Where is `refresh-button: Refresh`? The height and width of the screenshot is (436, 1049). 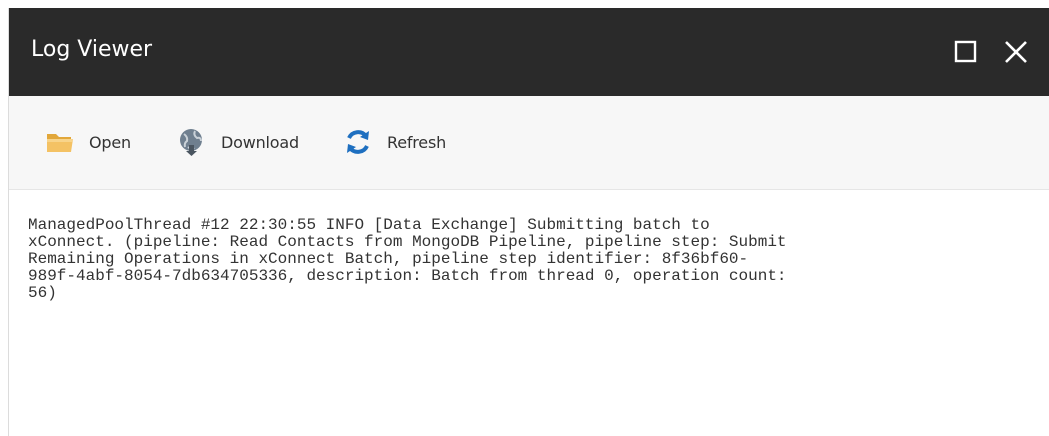
refresh-button: Refresh is located at coordinates (394, 142).